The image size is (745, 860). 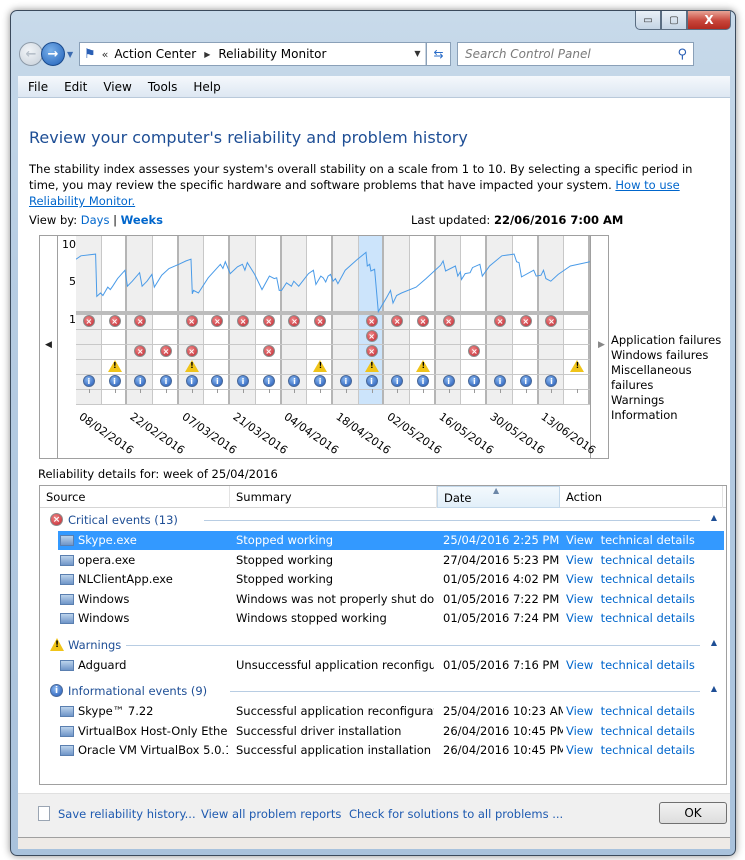 I want to click on breadcrumb-reliability-monitor: Reliability Monitor, so click(x=272, y=54).